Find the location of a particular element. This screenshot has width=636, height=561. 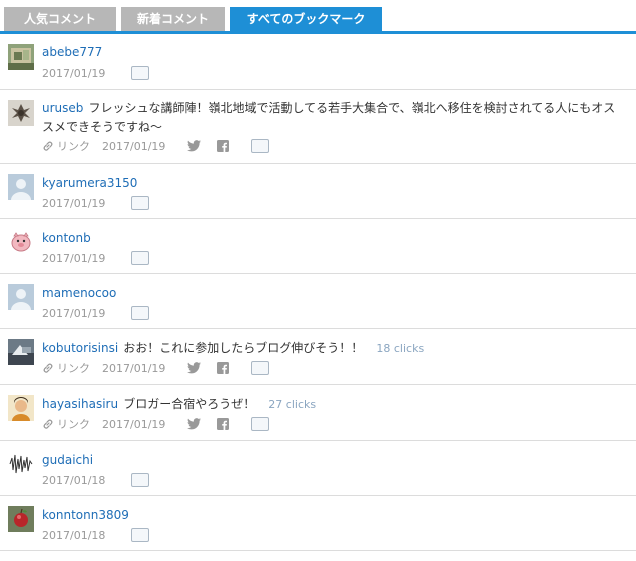

username-link: gudaichi is located at coordinates (67, 460).